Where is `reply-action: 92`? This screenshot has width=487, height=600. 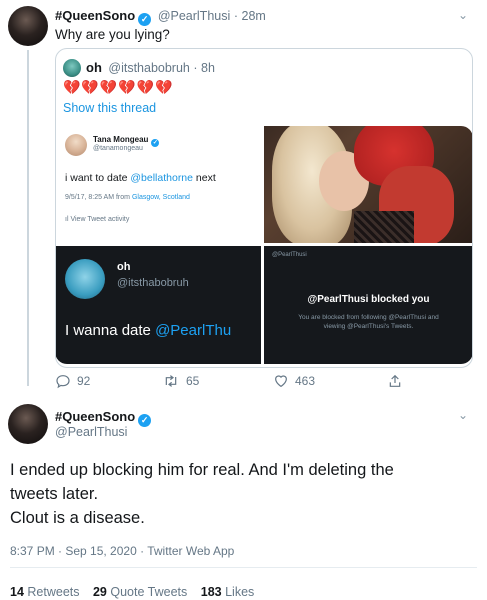 reply-action: 92 is located at coordinates (72, 381).